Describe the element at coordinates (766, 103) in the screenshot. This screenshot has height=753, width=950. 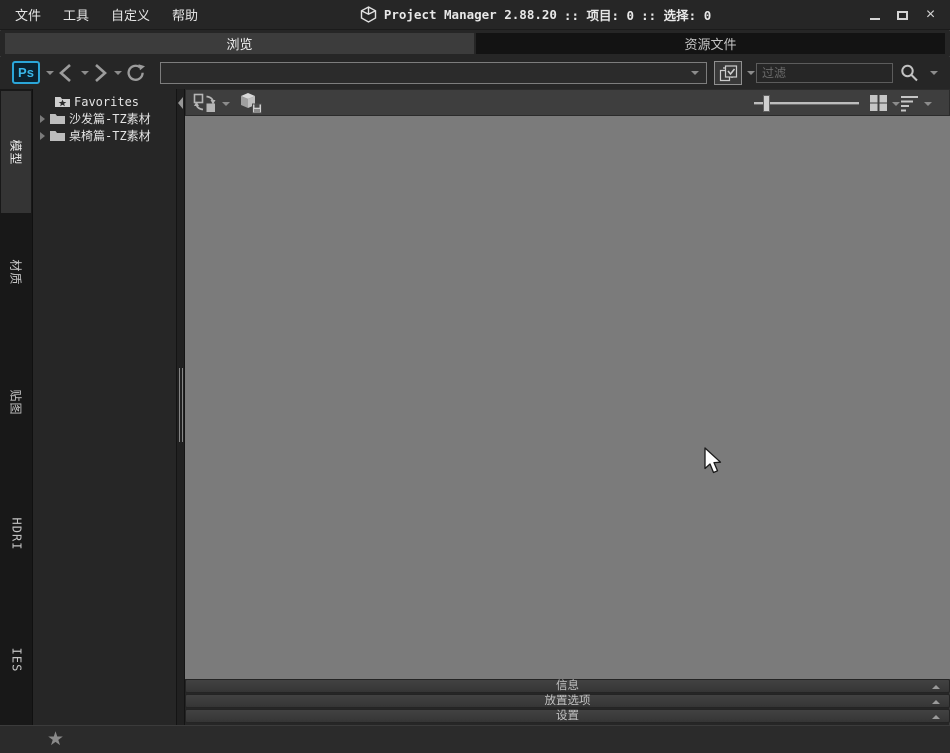
I see `thumbnail-size-slider-thumb` at that location.